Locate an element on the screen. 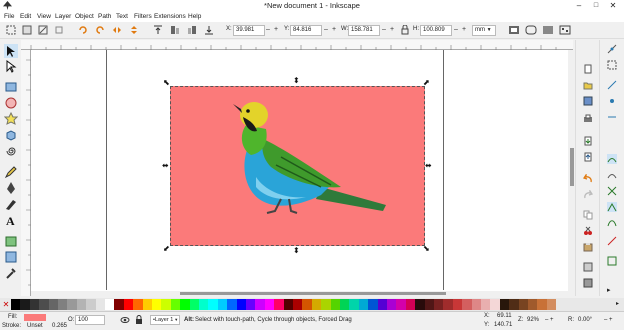  copy-icon is located at coordinates (588, 215).